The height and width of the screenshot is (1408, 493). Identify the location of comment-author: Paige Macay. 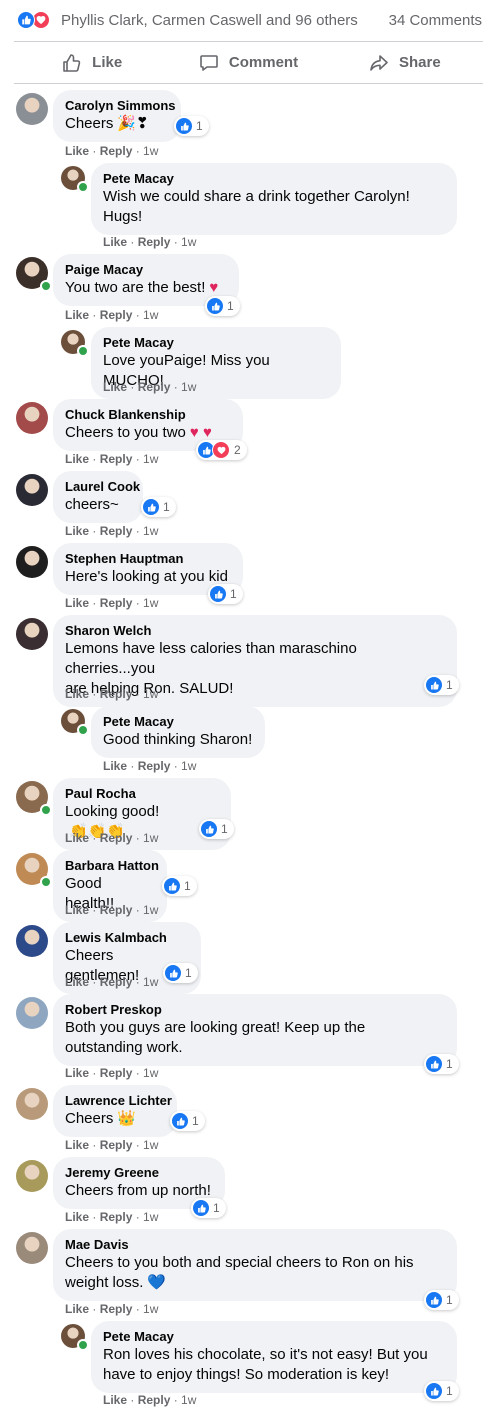
(146, 270).